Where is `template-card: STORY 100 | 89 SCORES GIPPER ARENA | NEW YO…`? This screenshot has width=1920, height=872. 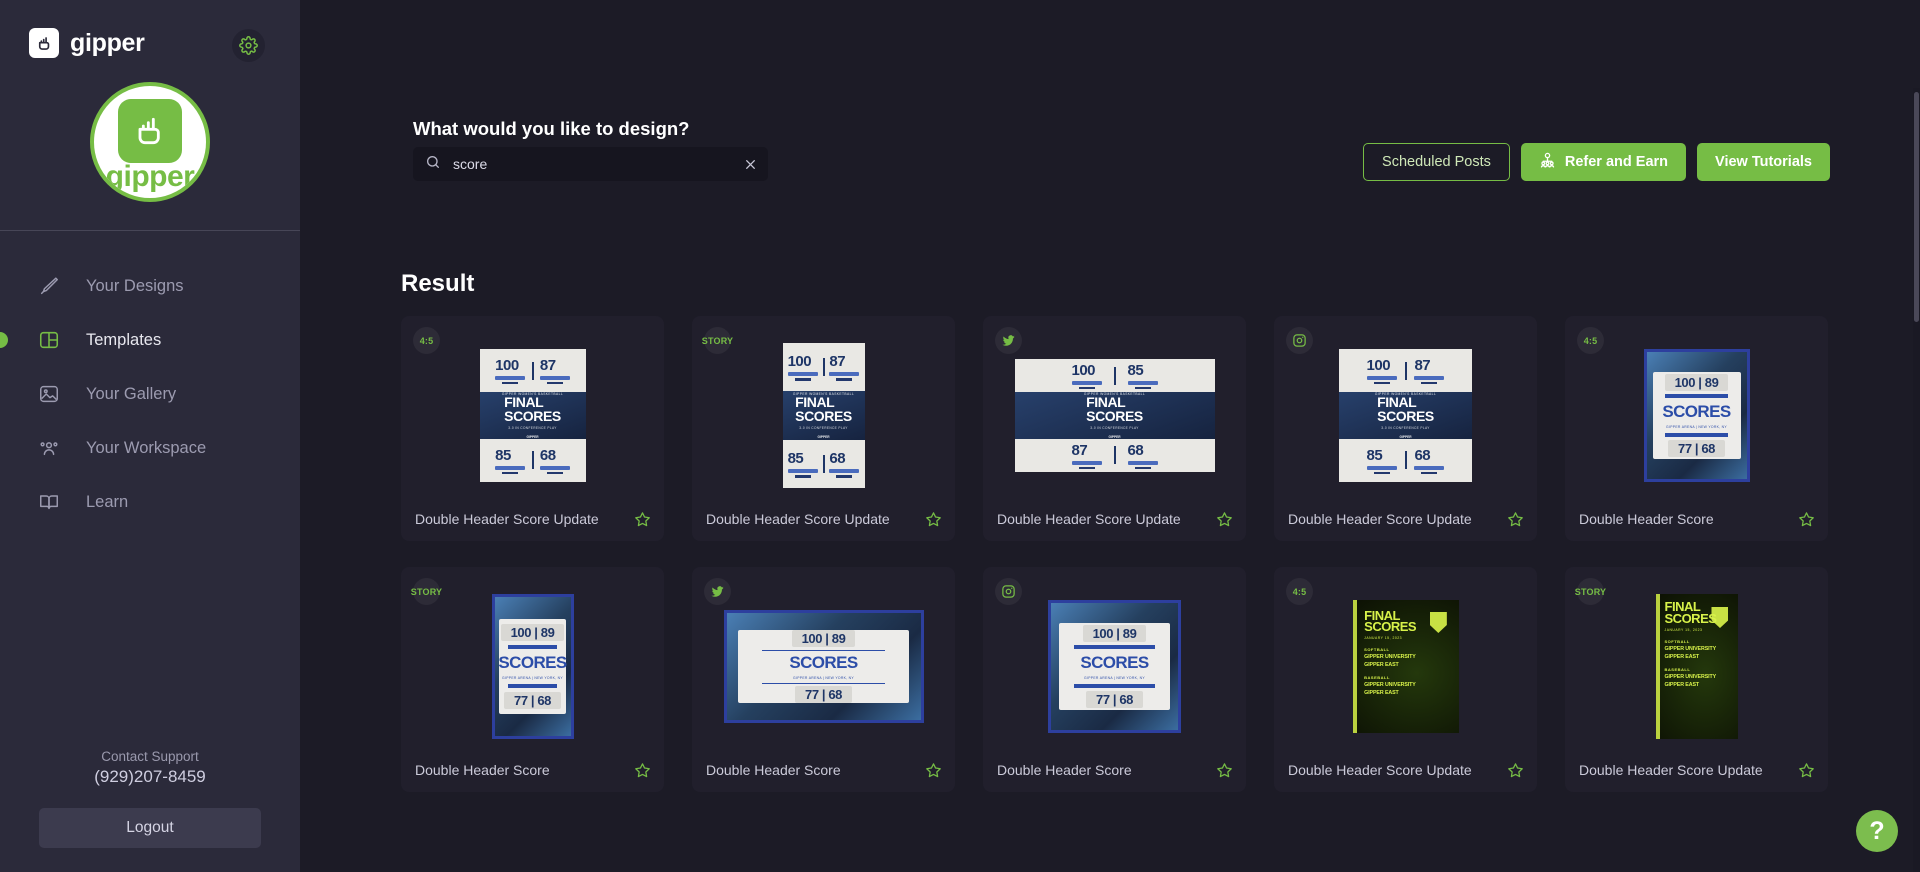
template-card: STORY 100 | 89 SCORES GIPPER ARENA | NEW YO… is located at coordinates (532, 679).